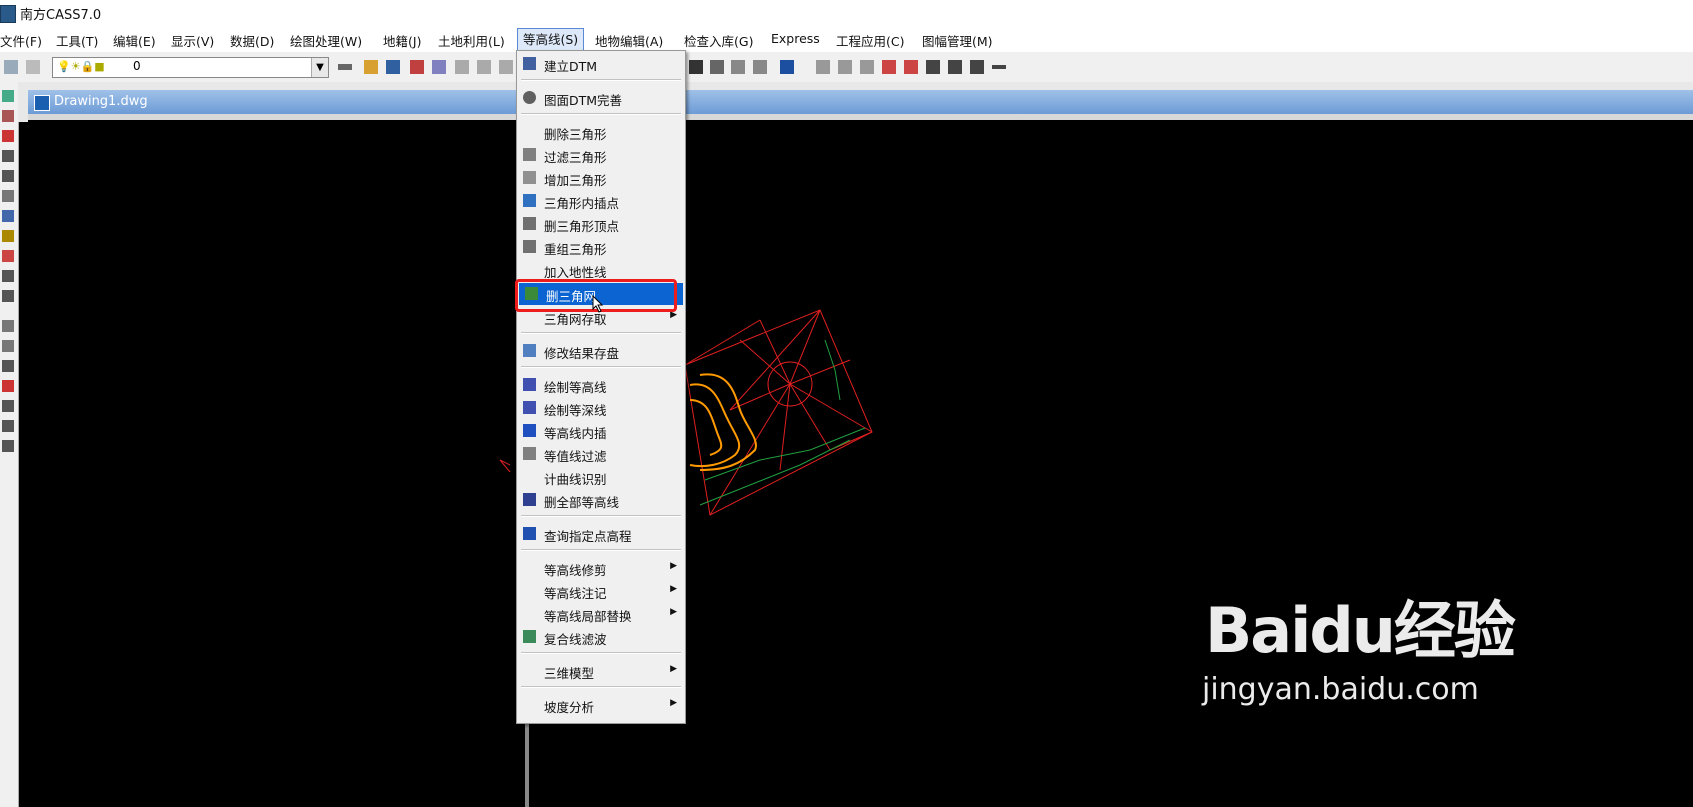 The image size is (1693, 807). Describe the element at coordinates (134, 40) in the screenshot. I see `menu-edit: 编辑(E)` at that location.